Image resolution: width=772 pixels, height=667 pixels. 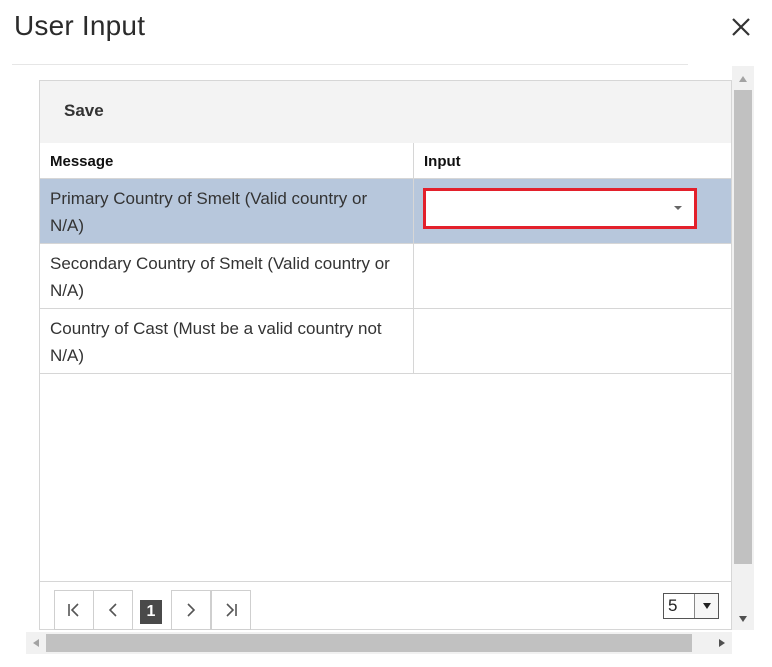 I want to click on caret-down-icon, so click(x=678, y=208).